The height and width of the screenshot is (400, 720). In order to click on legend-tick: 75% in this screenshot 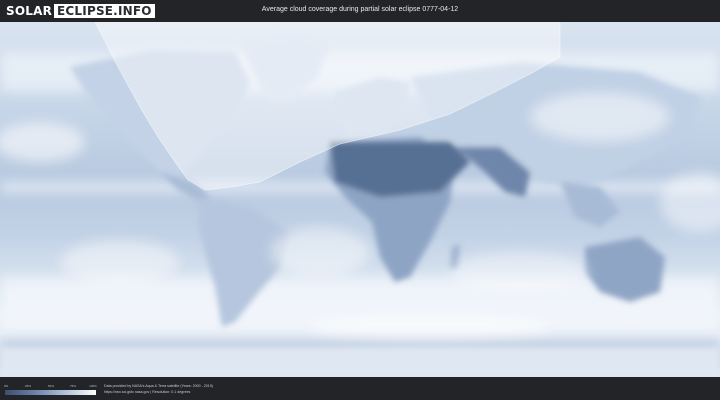, I will do `click(73, 386)`.